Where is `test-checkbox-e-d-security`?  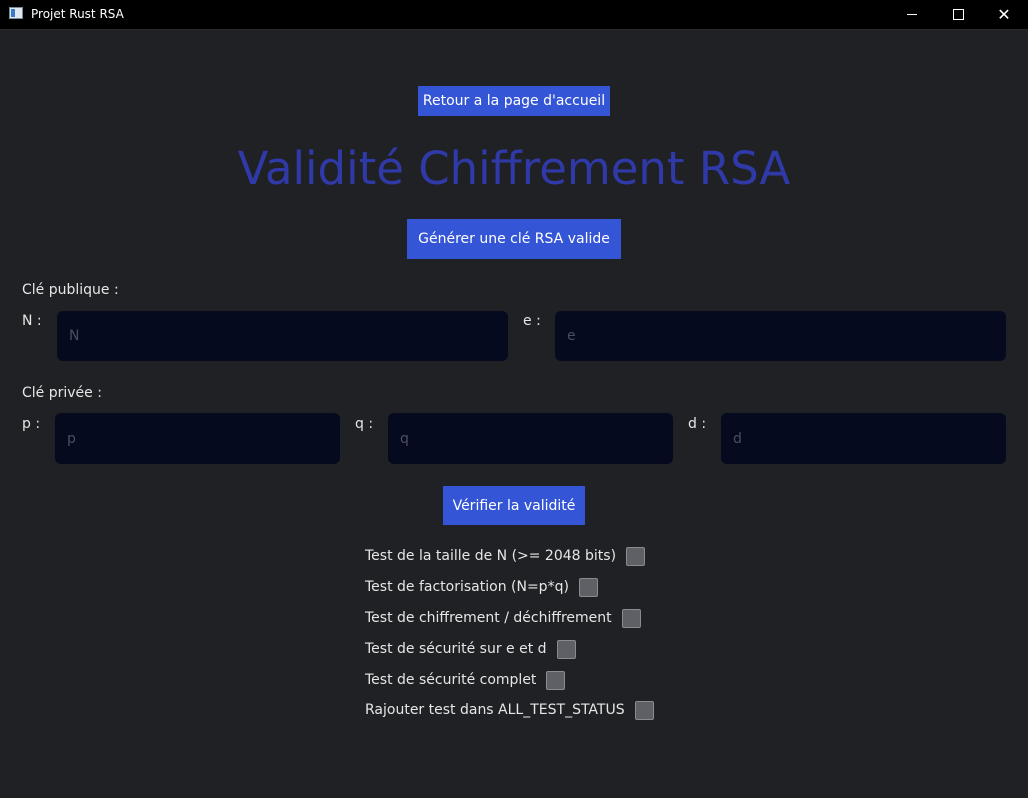 test-checkbox-e-d-security is located at coordinates (566, 649).